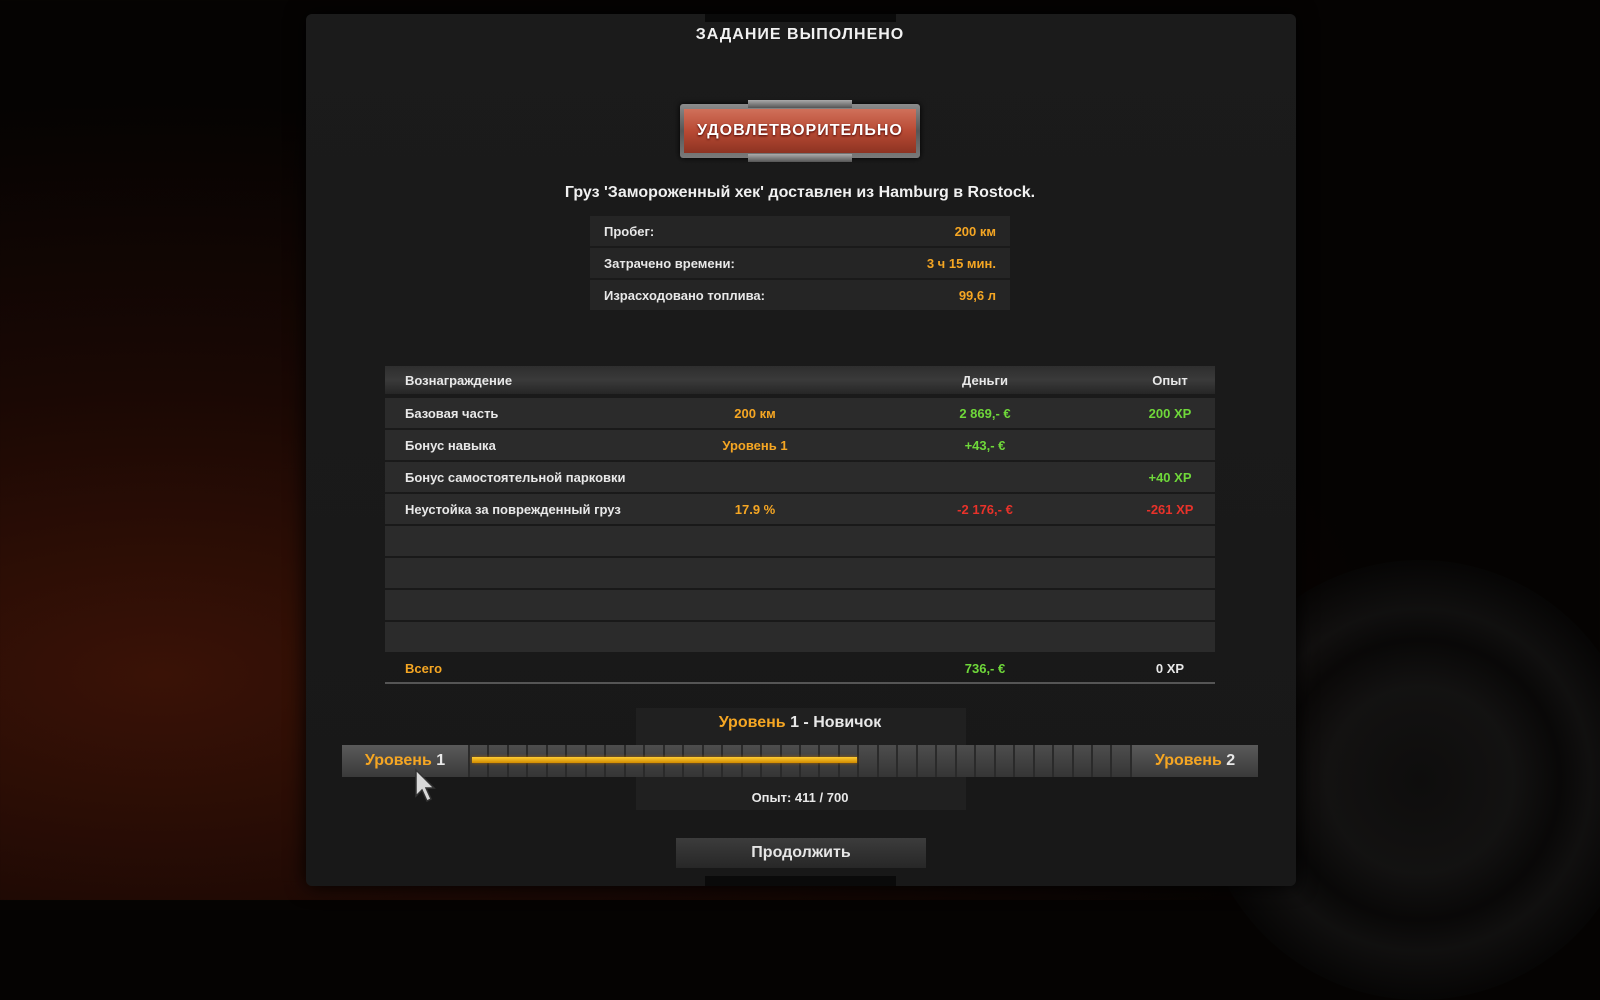 This screenshot has width=1600, height=1000. I want to click on reward-name: Базовая часть, so click(452, 413).